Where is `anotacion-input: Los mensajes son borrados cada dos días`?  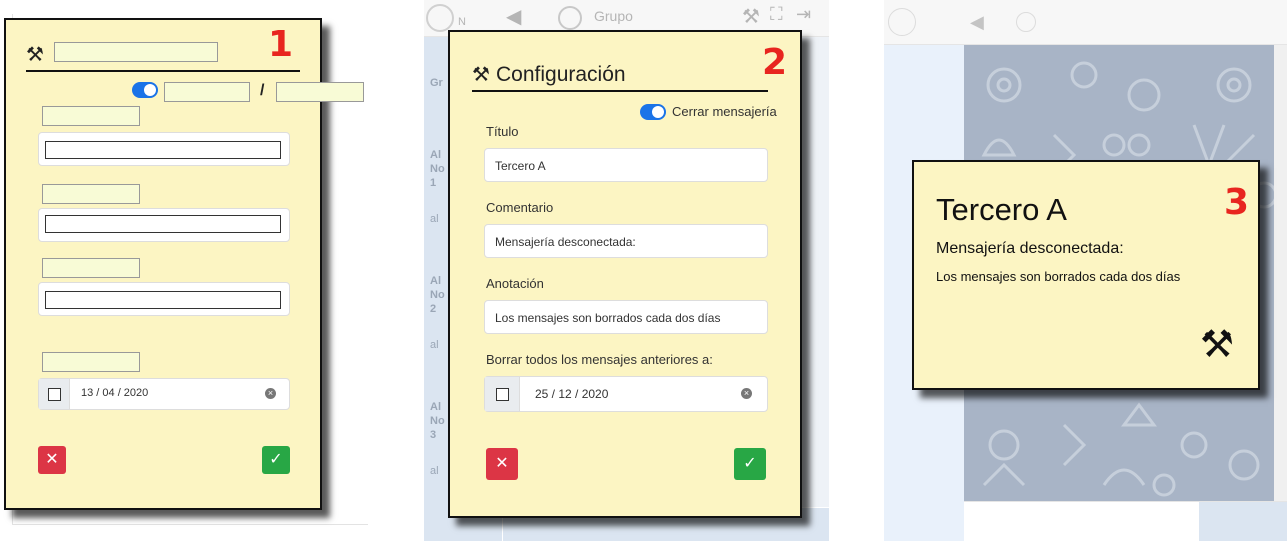 anotacion-input: Los mensajes son borrados cada dos días is located at coordinates (626, 317).